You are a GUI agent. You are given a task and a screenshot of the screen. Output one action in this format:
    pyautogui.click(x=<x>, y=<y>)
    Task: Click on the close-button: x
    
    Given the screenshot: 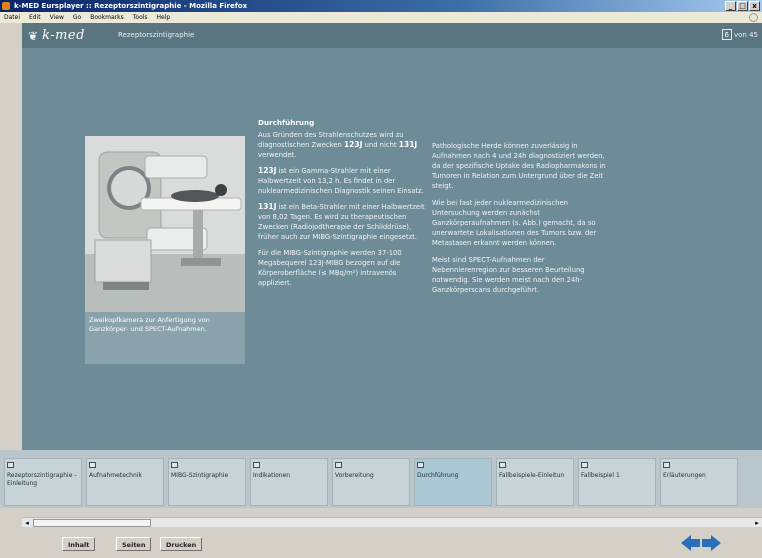 What is the action you would take?
    pyautogui.click(x=754, y=6)
    